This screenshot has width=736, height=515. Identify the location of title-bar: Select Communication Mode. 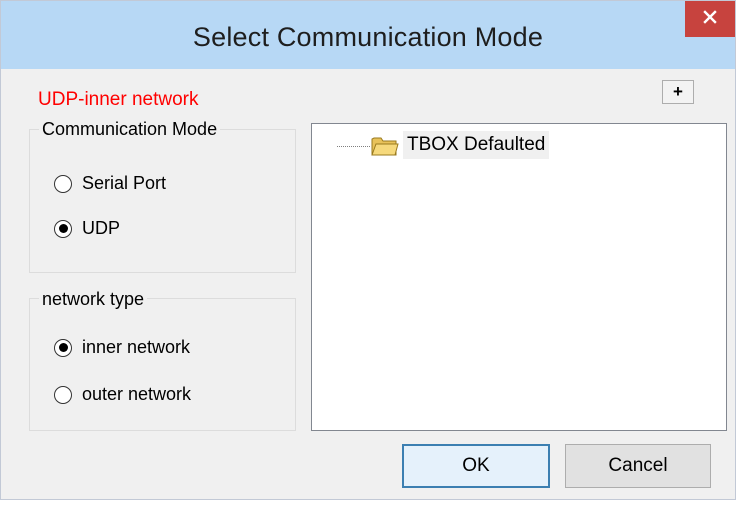
(368, 35).